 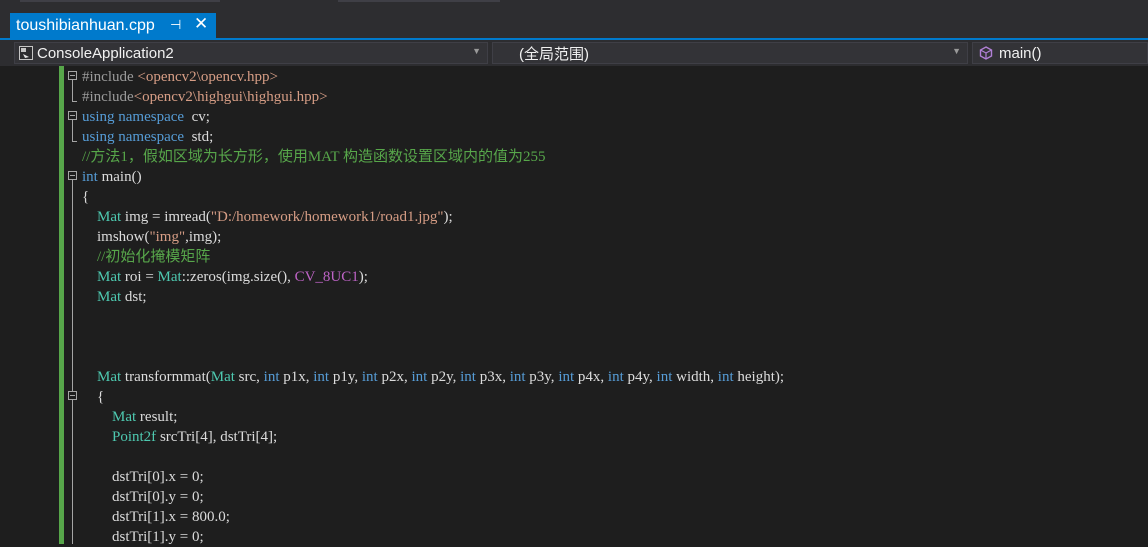 What do you see at coordinates (574, 497) in the screenshot?
I see `code-line: dstTri[0].y = 0;` at bounding box center [574, 497].